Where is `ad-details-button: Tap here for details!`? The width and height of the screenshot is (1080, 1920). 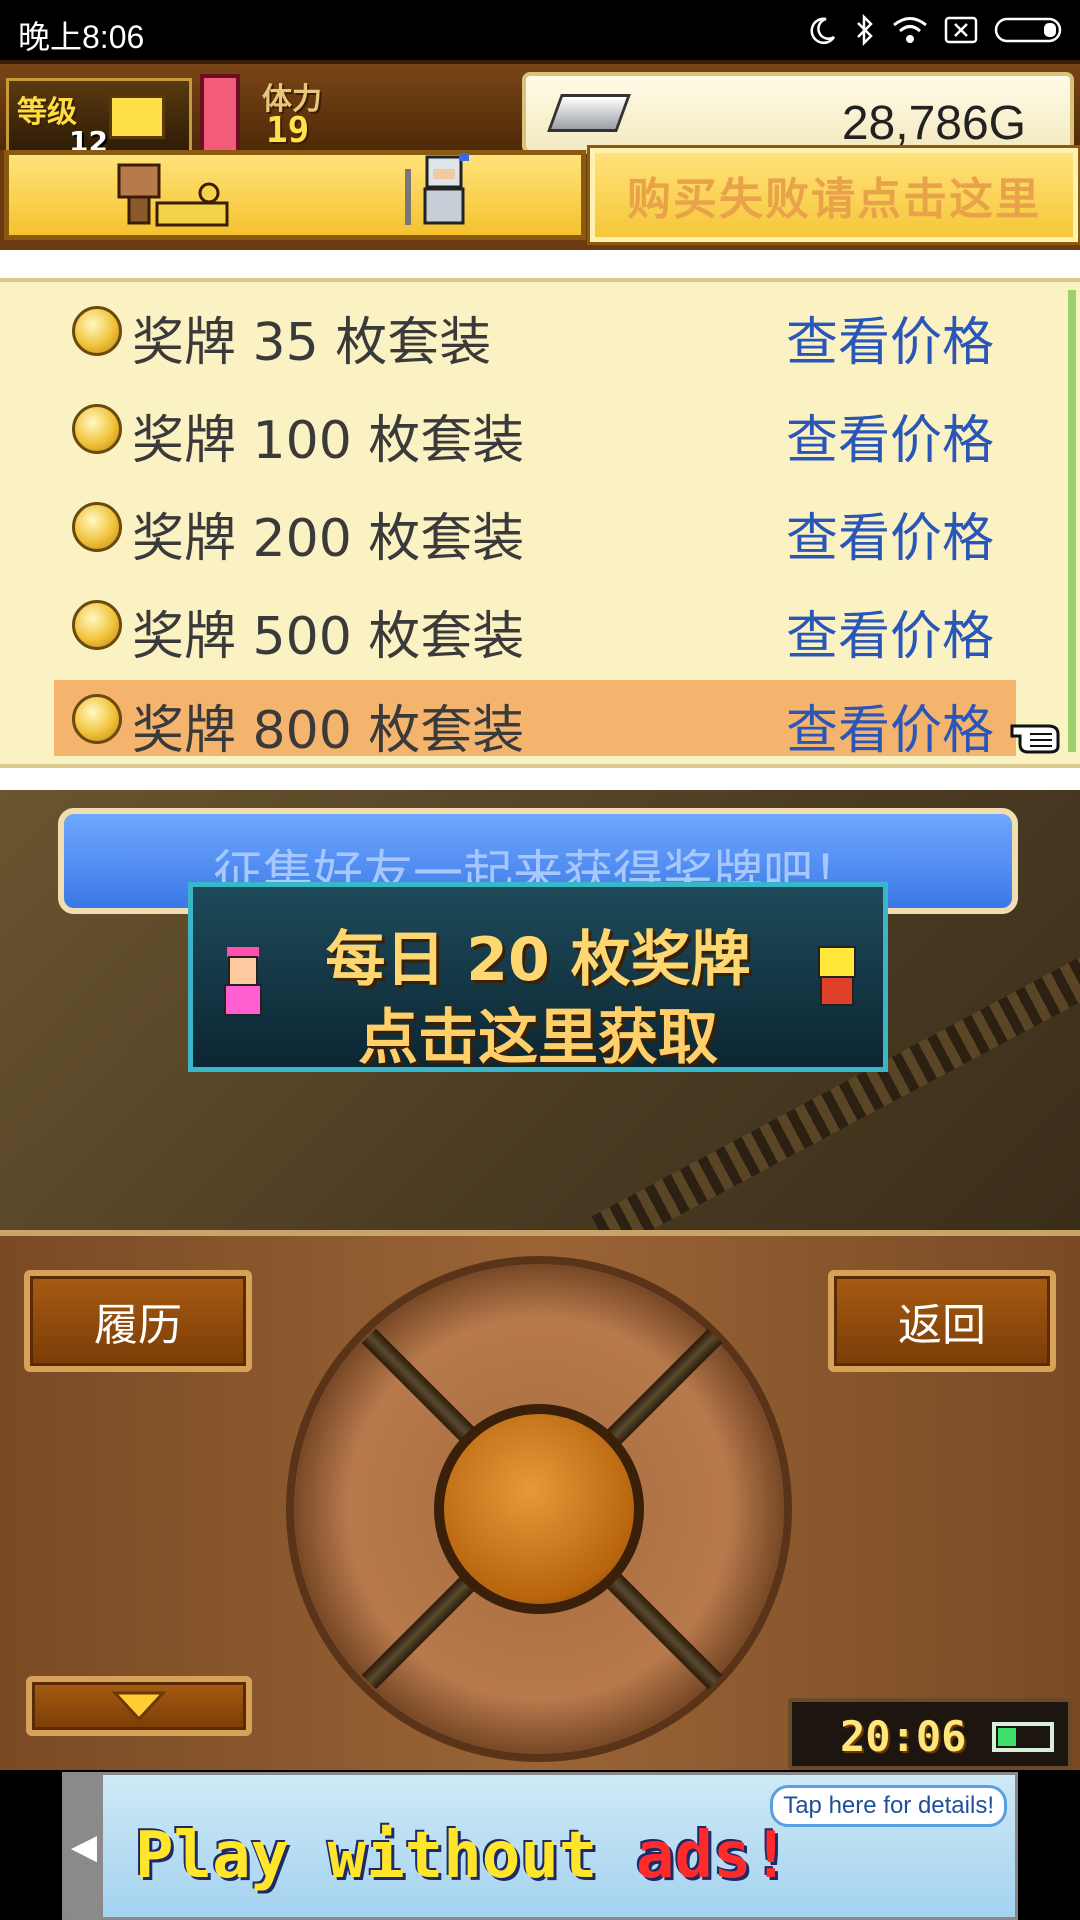
ad-details-button: Tap here for details! is located at coordinates (888, 1806).